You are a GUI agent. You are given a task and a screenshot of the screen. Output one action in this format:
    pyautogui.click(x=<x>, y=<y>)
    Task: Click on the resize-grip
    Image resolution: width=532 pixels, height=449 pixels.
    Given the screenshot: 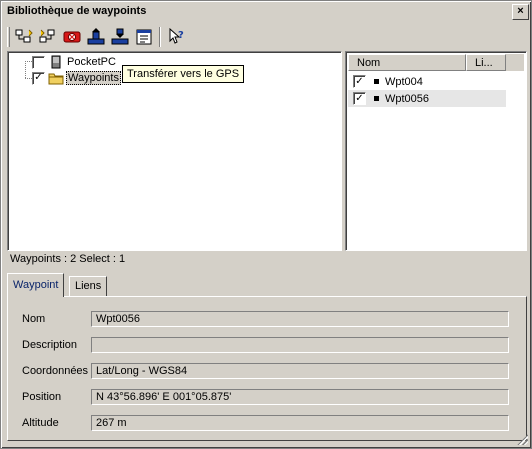 What is the action you would take?
    pyautogui.click(x=522, y=439)
    